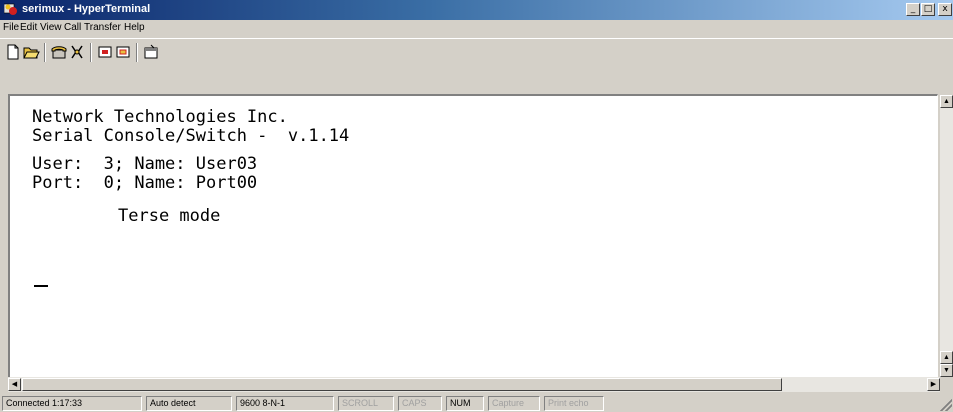  Describe the element at coordinates (151, 52) in the screenshot. I see `properties-page-icon` at that location.